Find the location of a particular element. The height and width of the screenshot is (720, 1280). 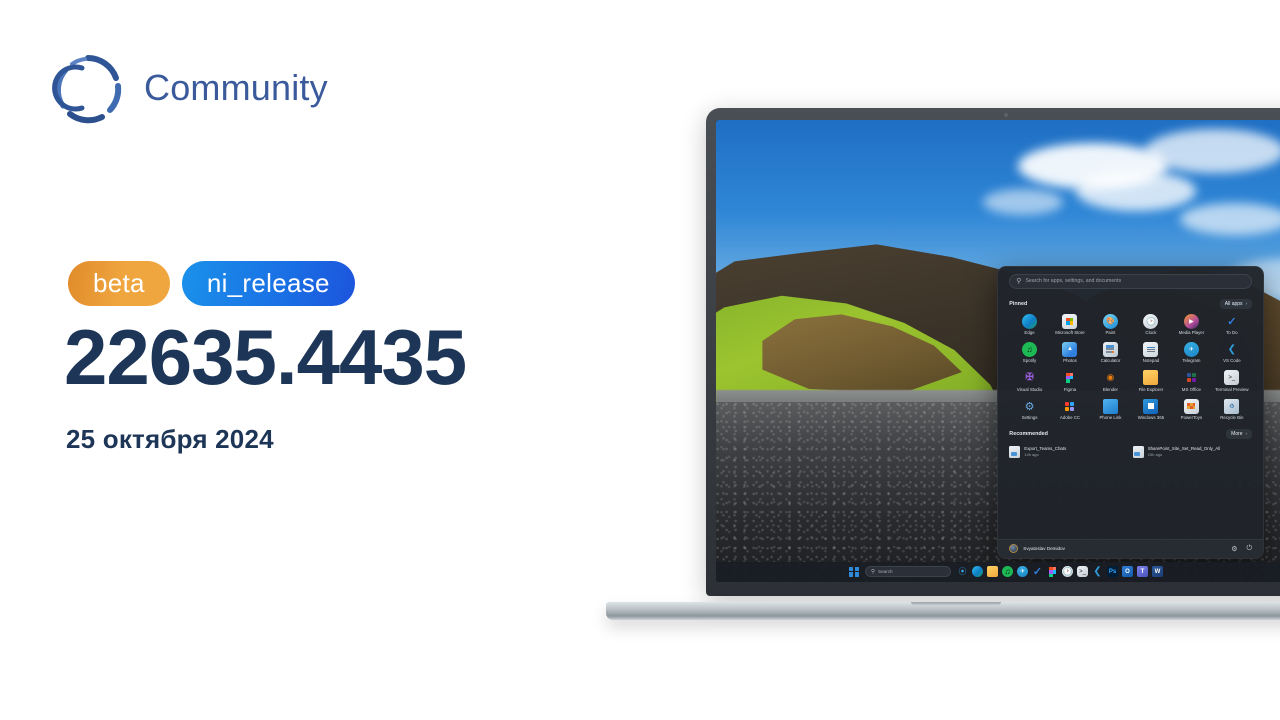

pinned-app-label: To Do is located at coordinates (1232, 333).